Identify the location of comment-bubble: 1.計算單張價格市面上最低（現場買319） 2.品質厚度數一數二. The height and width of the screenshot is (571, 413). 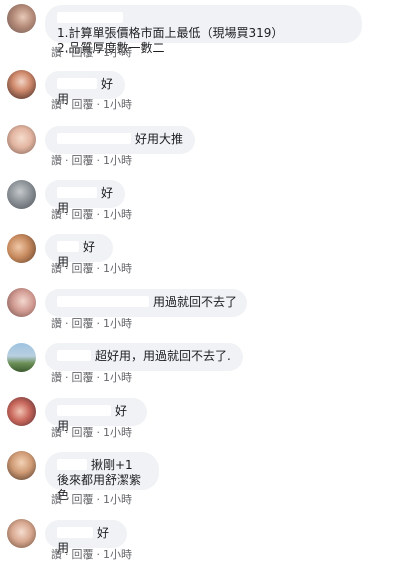
(203, 30).